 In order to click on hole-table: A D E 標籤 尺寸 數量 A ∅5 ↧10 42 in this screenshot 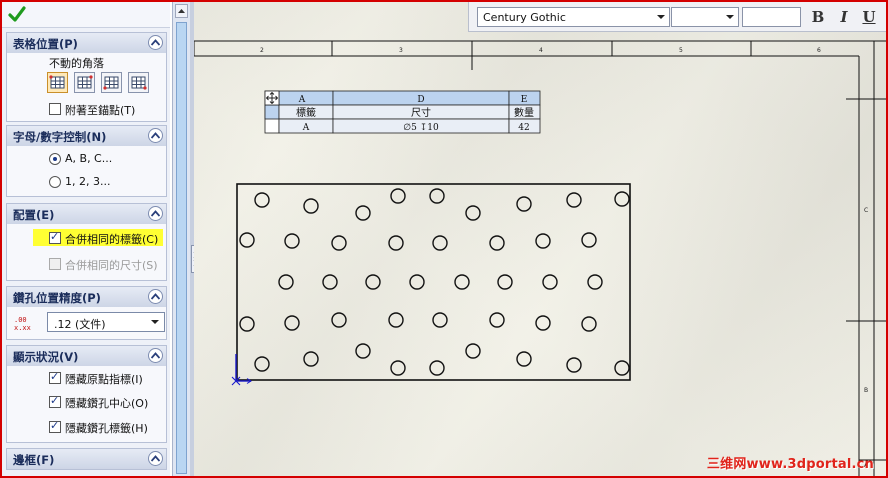, I will do `click(402, 112)`.